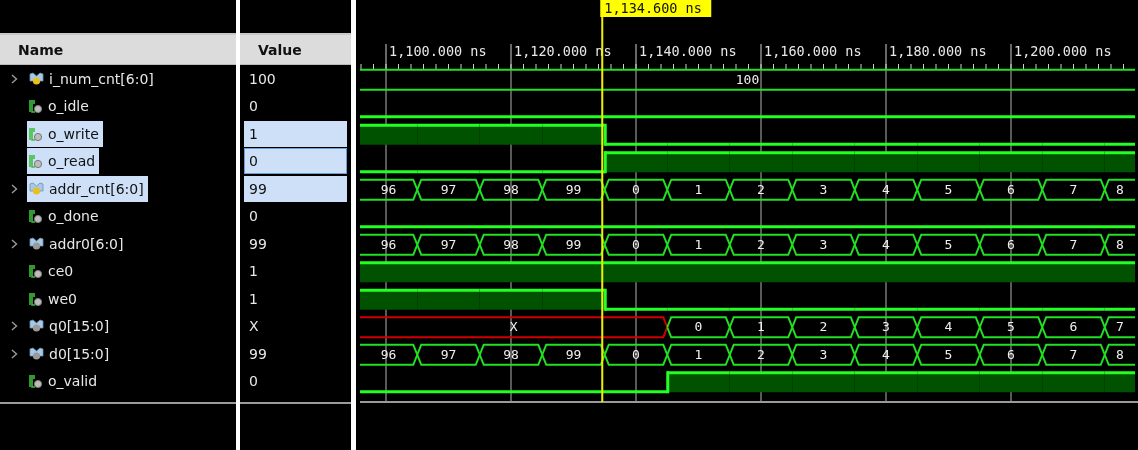 The height and width of the screenshot is (450, 1138). I want to click on bus-segment: 100, so click(747, 79).